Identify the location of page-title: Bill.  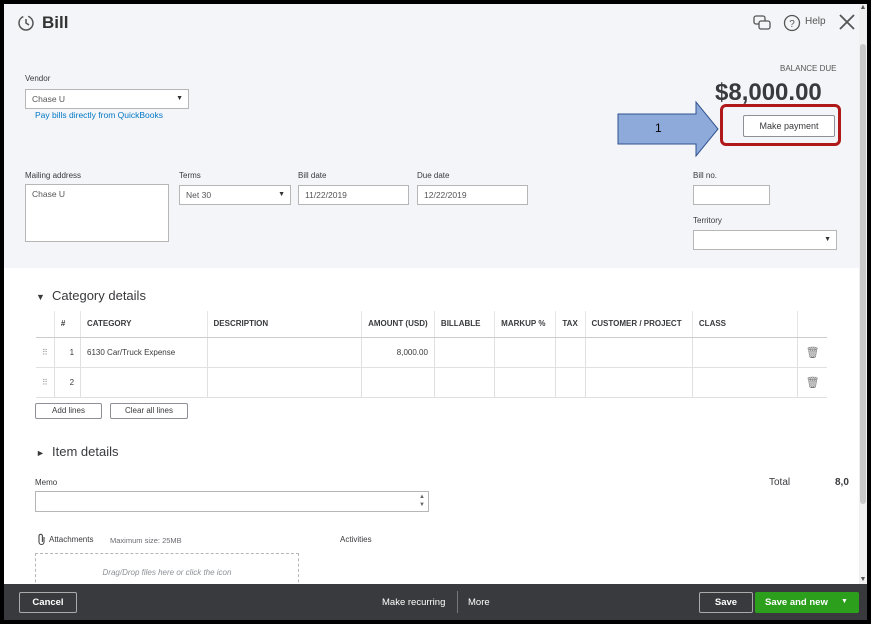
(55, 22).